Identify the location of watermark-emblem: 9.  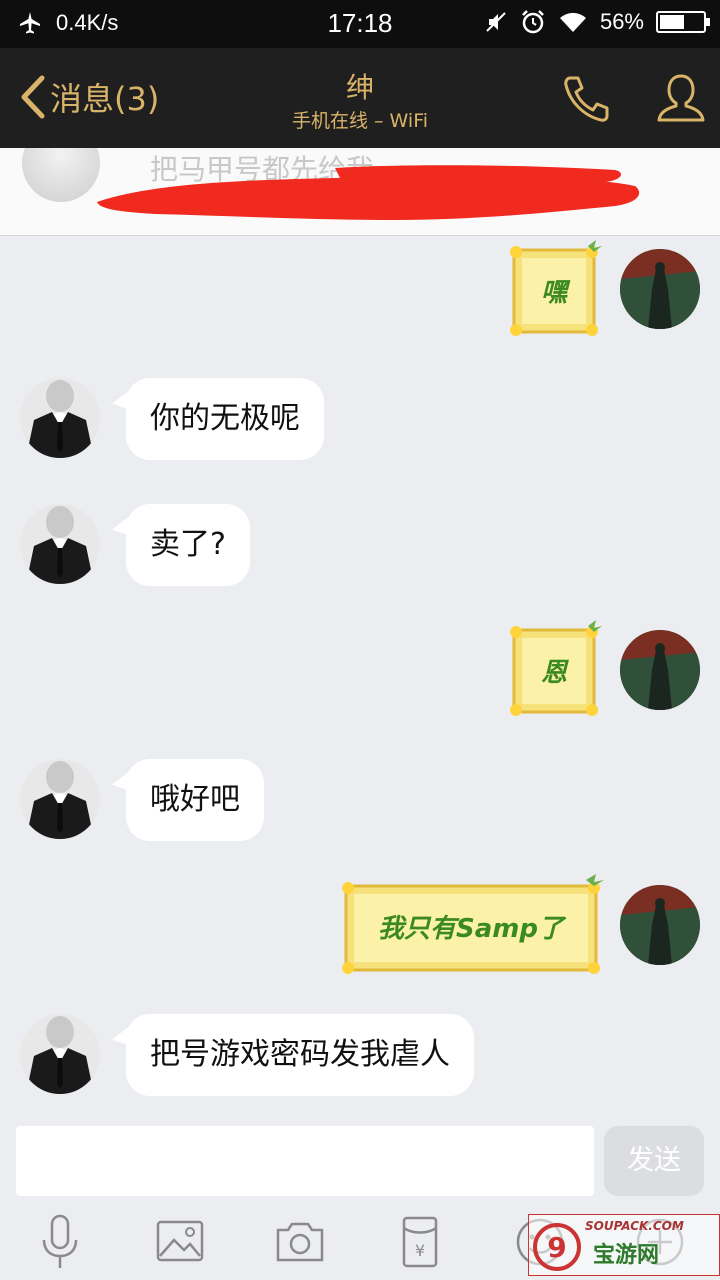
(557, 1247).